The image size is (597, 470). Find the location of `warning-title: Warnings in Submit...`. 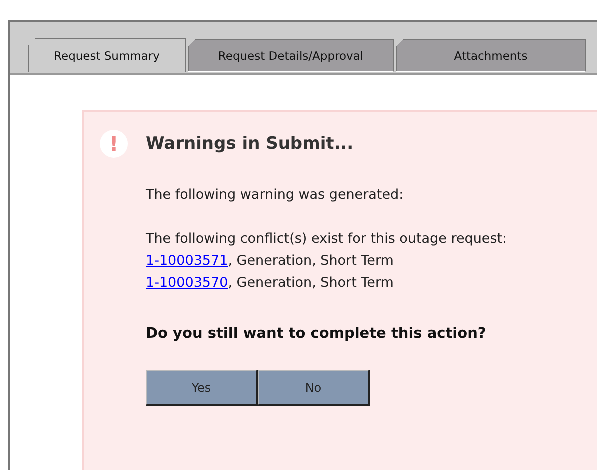

warning-title: Warnings in Submit... is located at coordinates (250, 144).